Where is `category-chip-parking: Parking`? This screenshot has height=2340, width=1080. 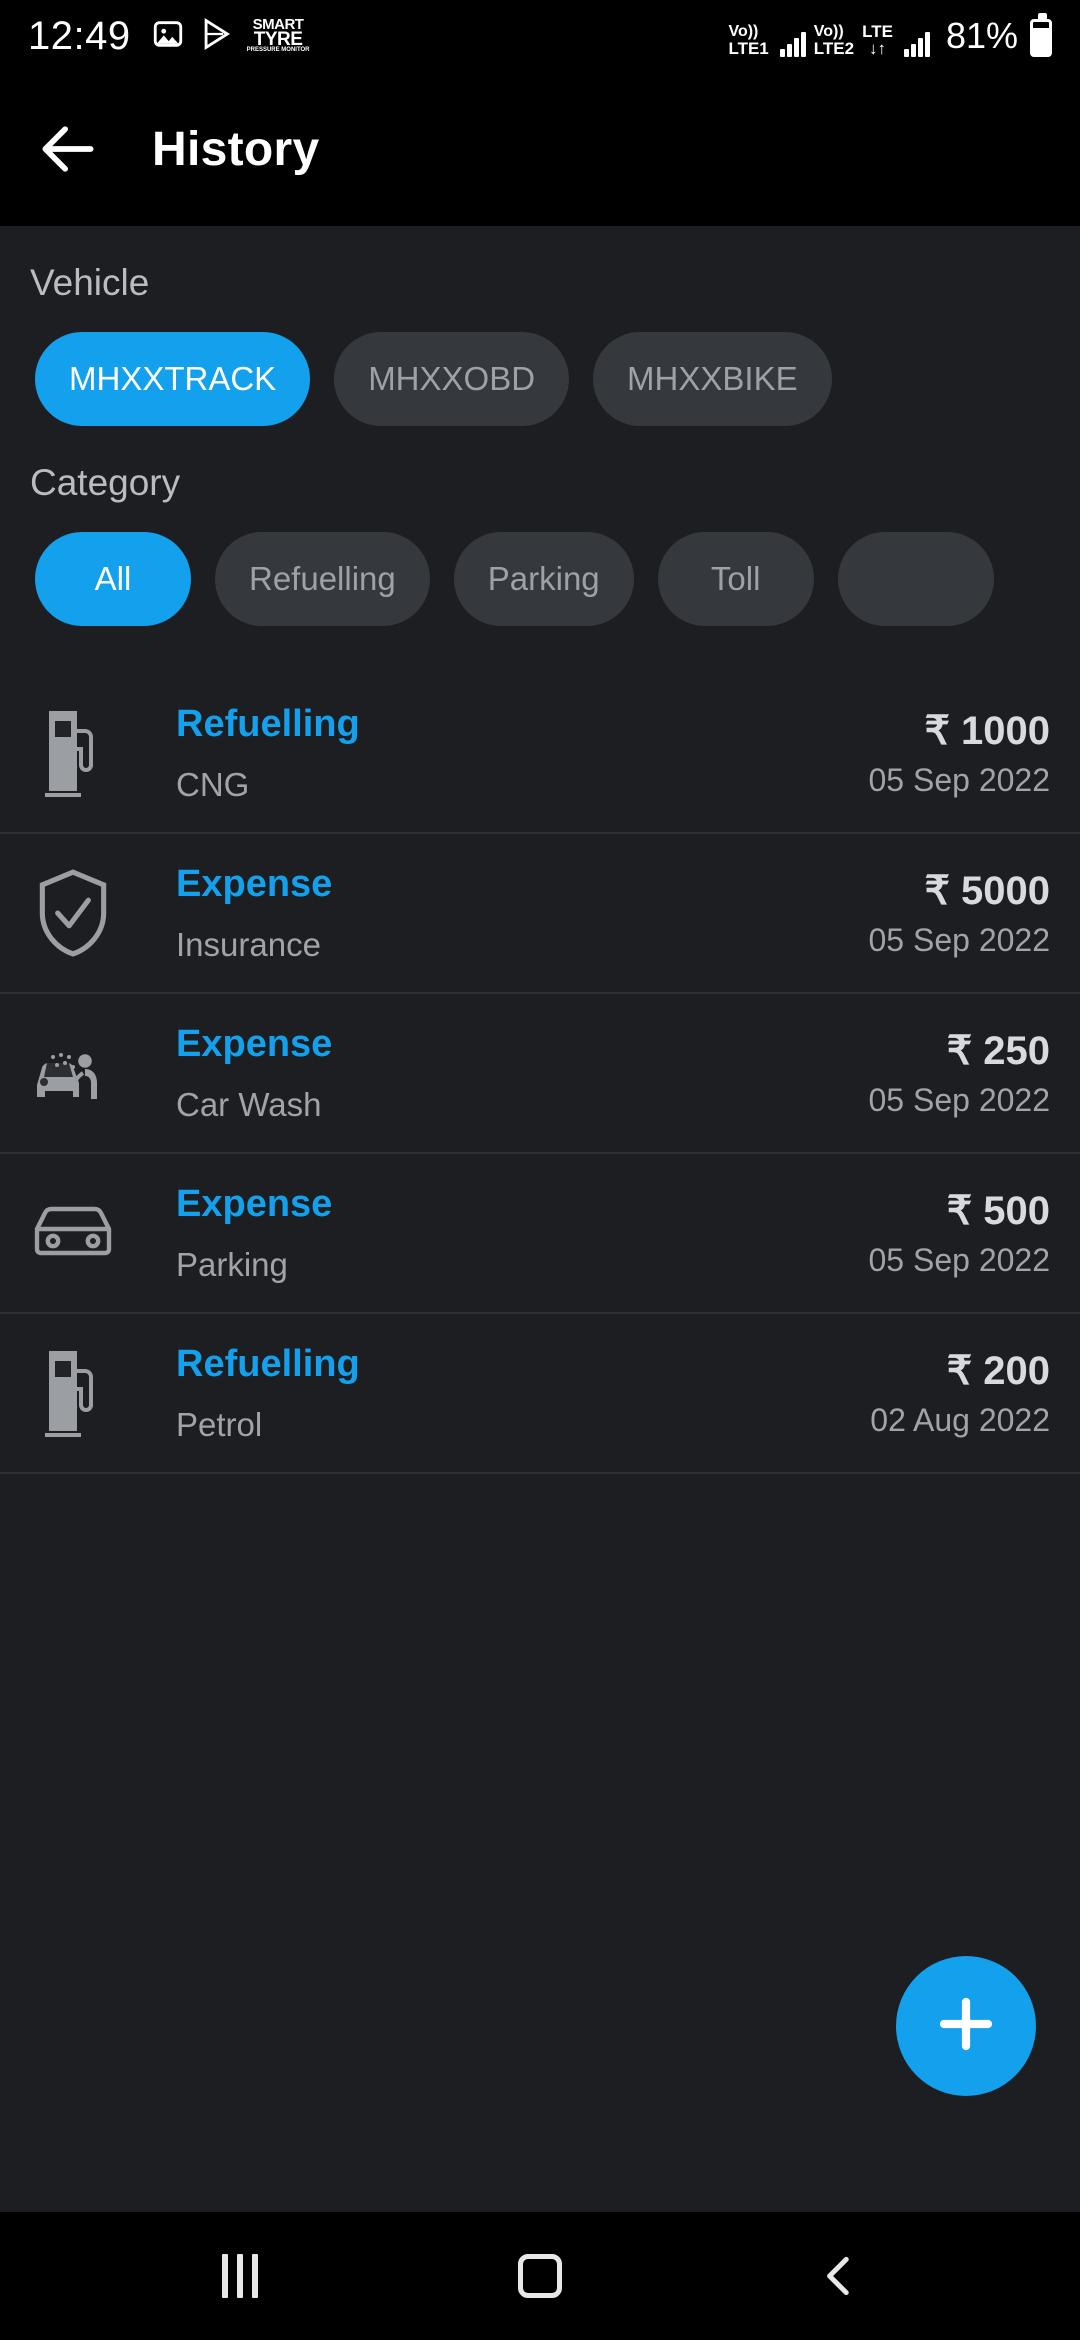 category-chip-parking: Parking is located at coordinates (543, 579).